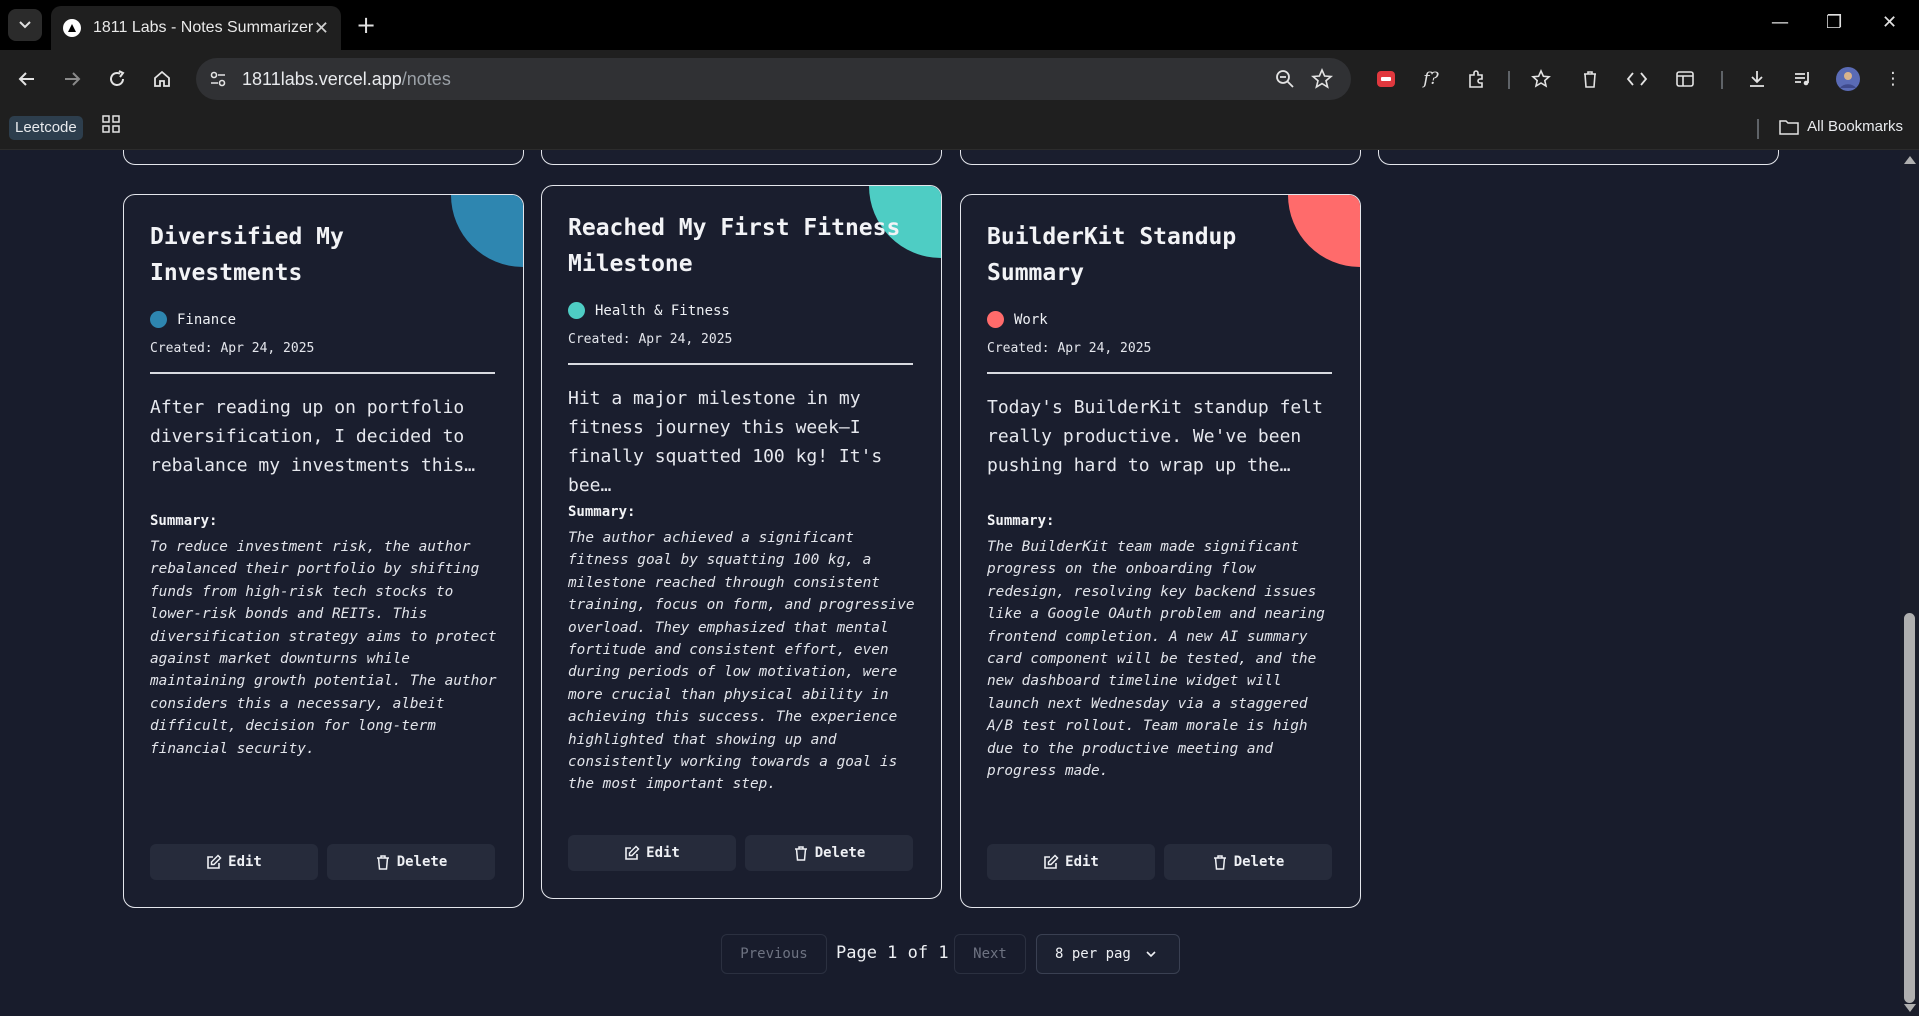  Describe the element at coordinates (1476, 79) in the screenshot. I see `extensions-puzzle-icon` at that location.